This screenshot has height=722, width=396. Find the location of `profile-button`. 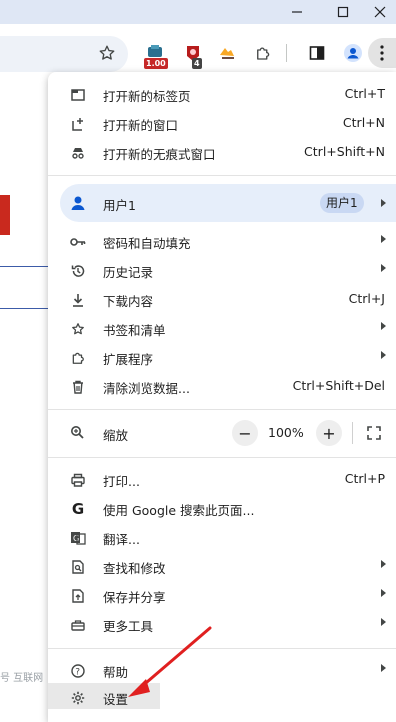

profile-button is located at coordinates (353, 53).